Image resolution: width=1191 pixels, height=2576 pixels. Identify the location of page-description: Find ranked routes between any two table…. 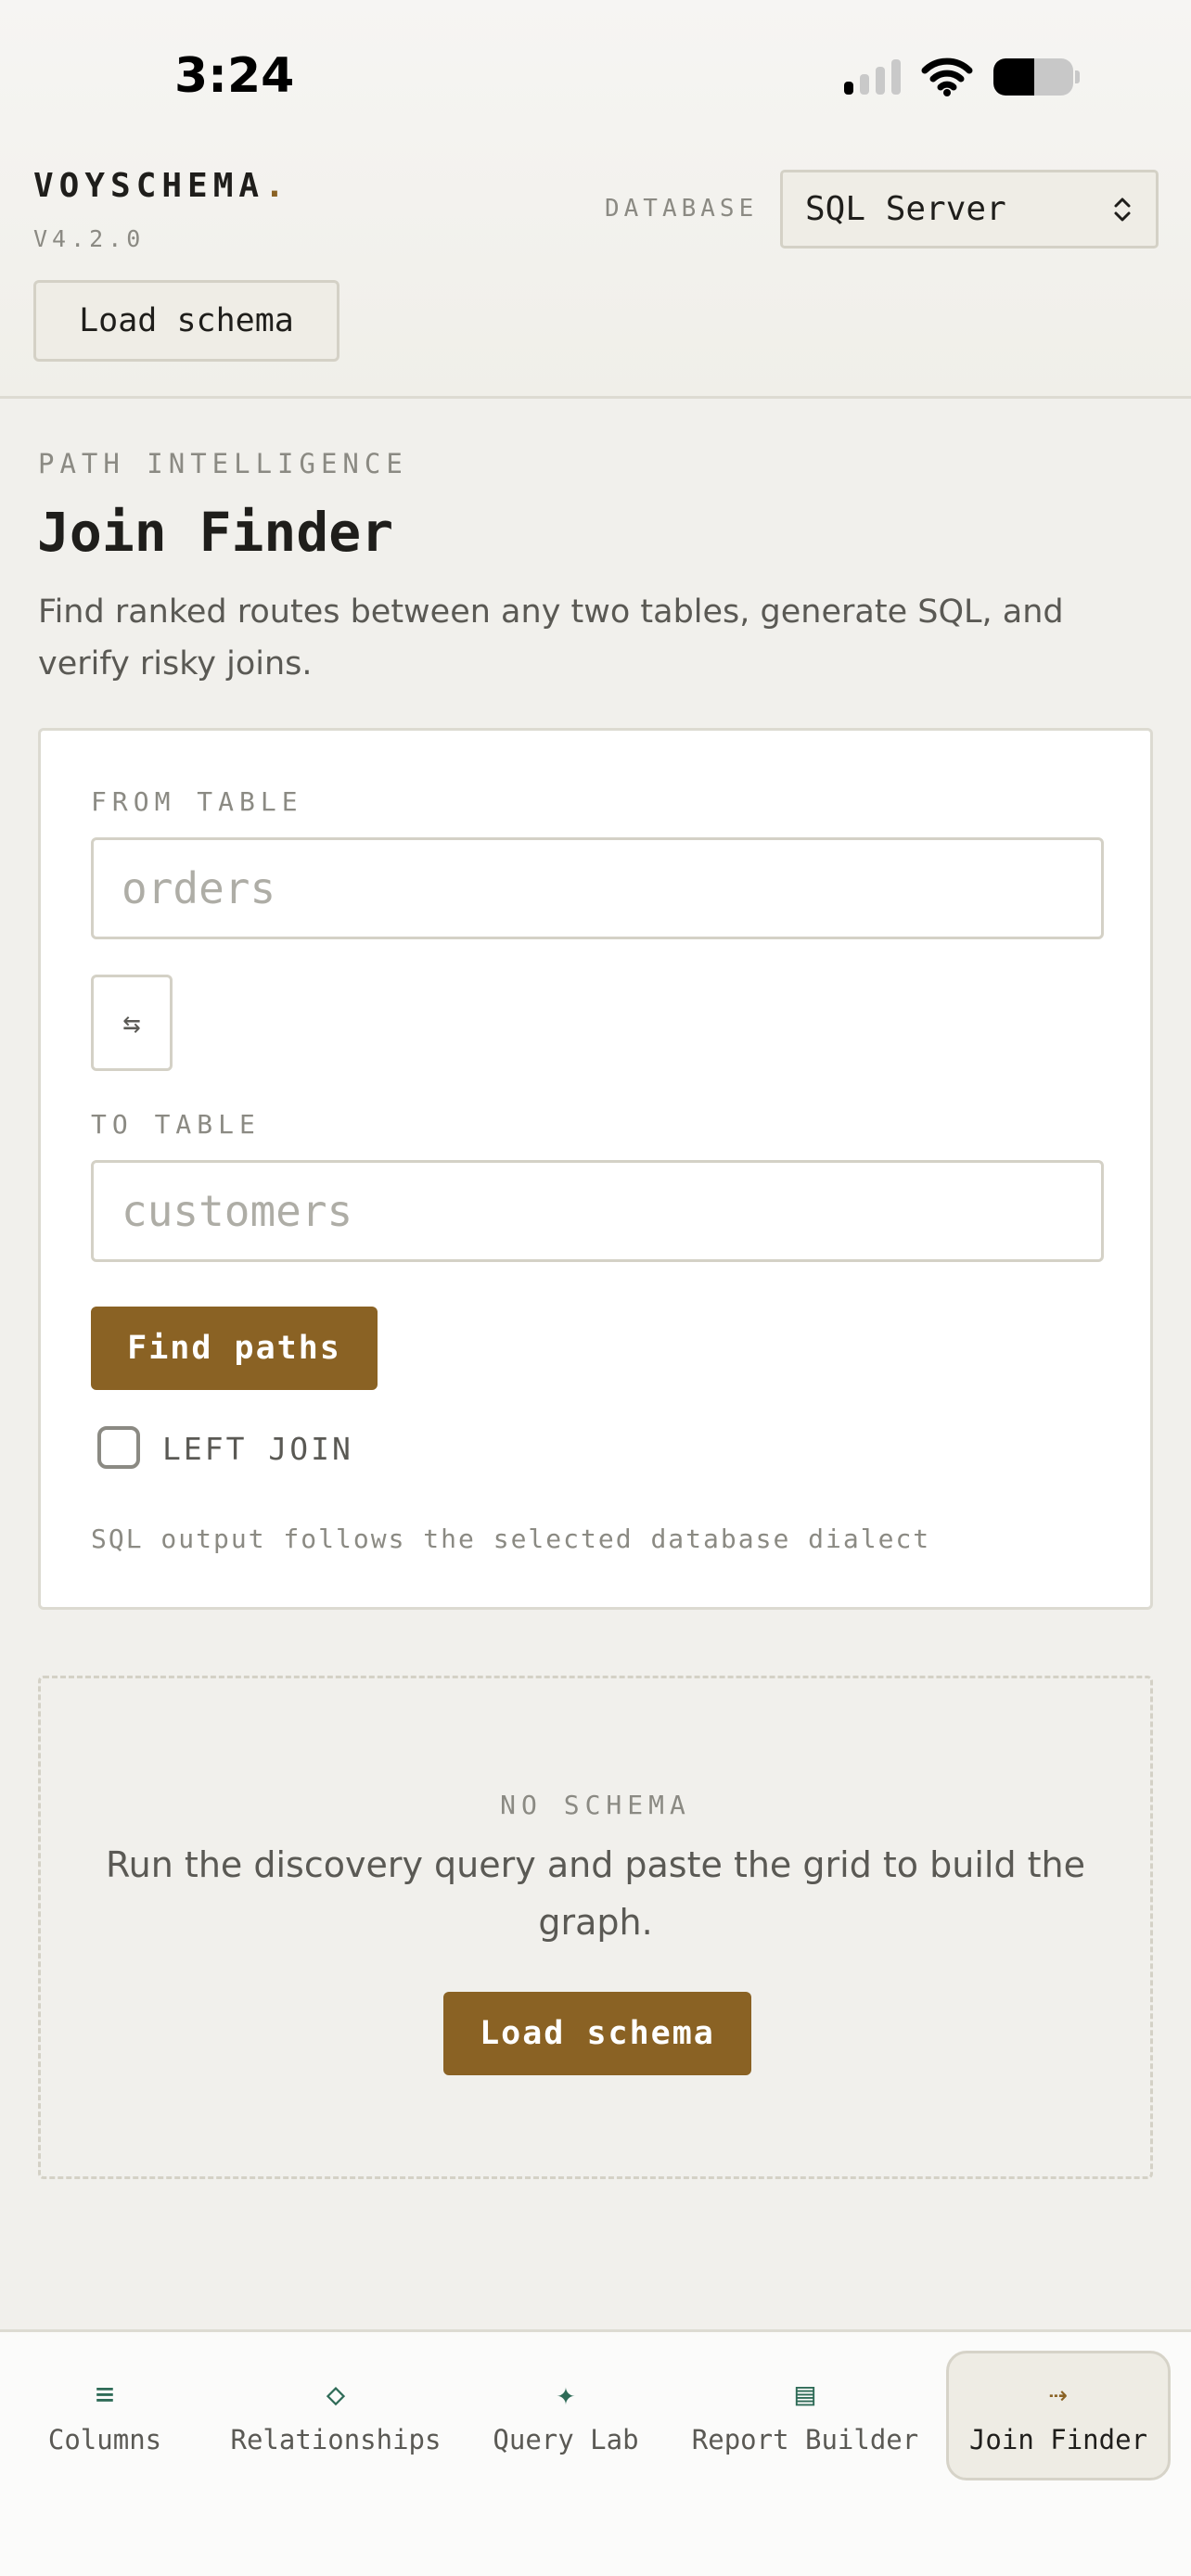
(551, 638).